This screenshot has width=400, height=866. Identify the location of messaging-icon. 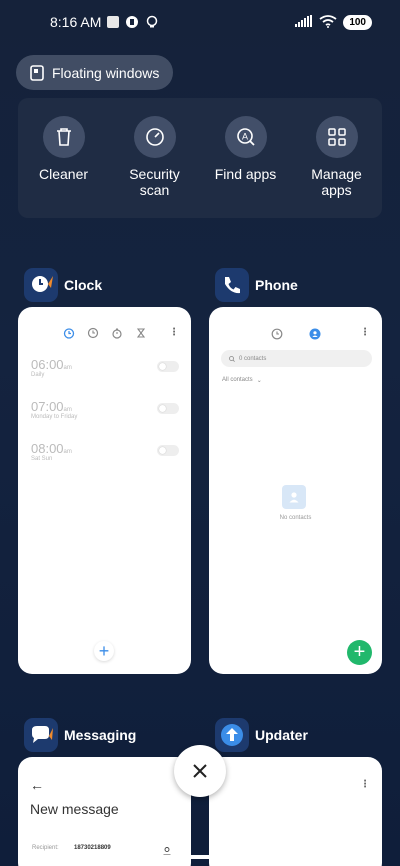
(41, 735).